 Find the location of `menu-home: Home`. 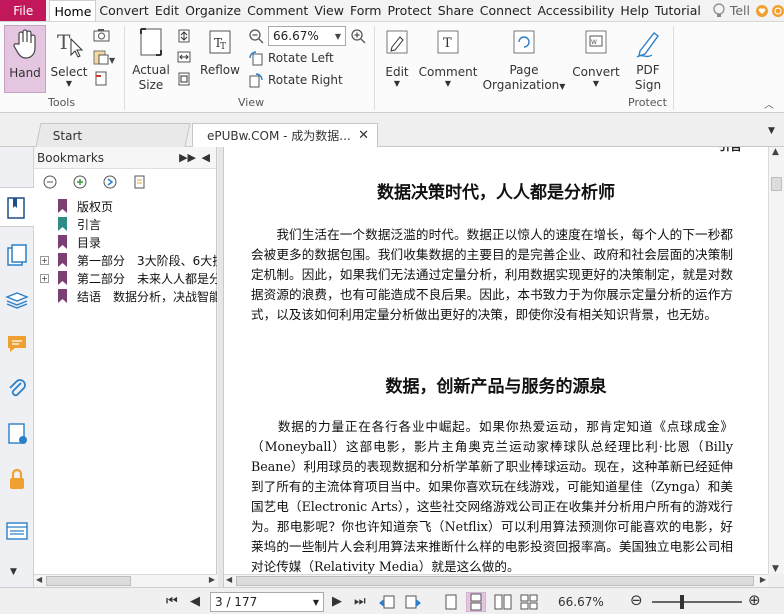

menu-home: Home is located at coordinates (73, 10).